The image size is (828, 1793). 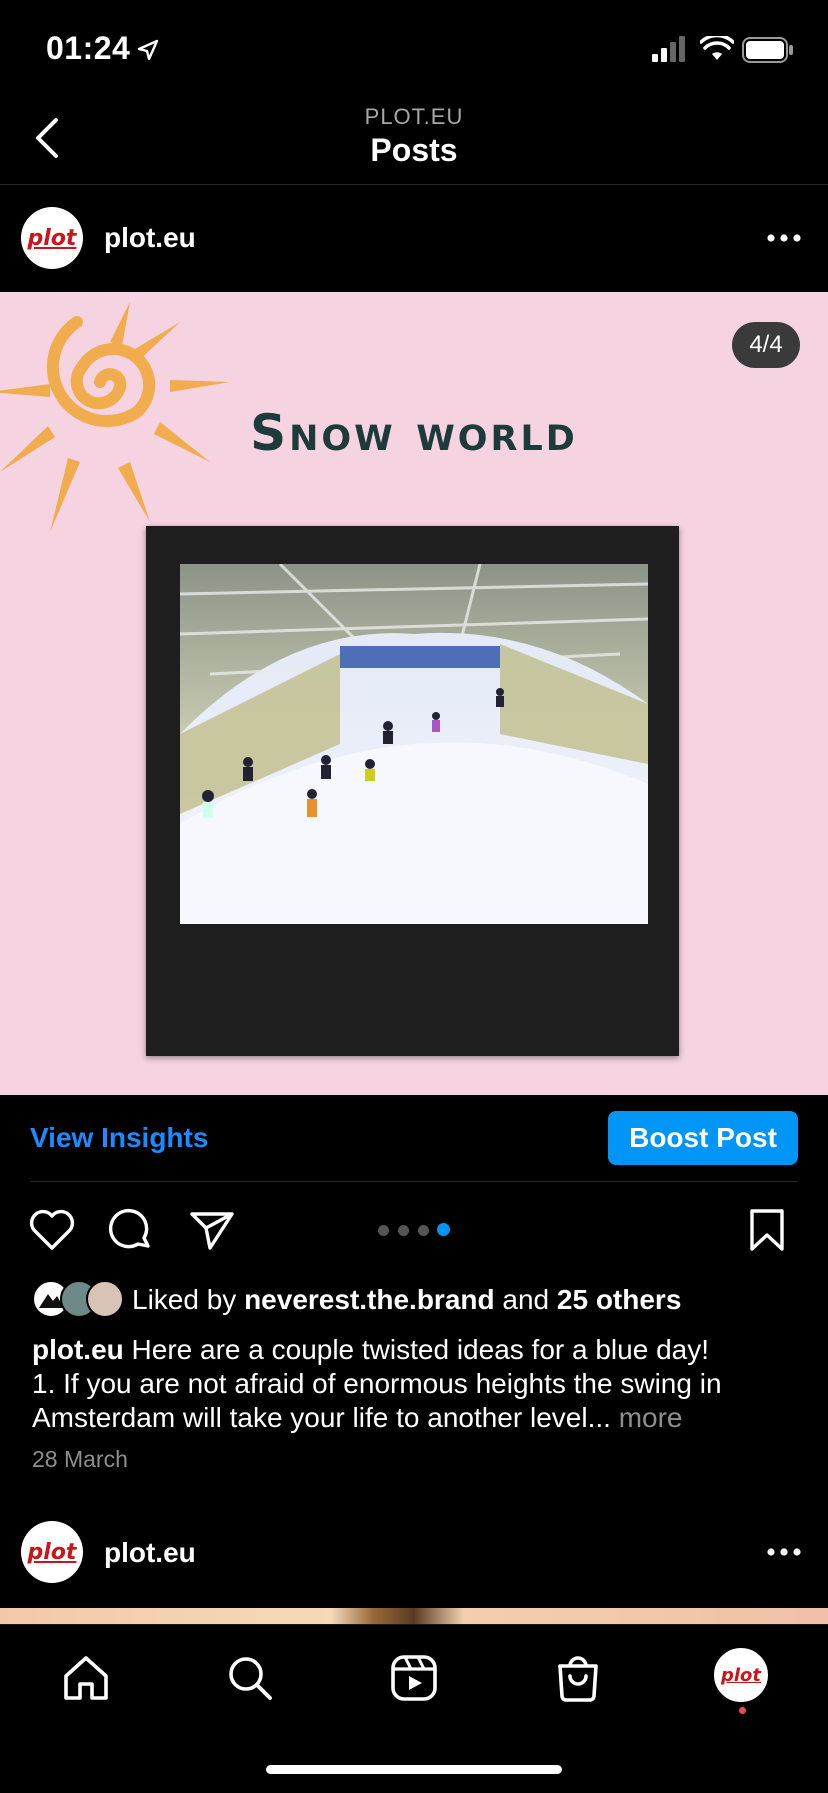 What do you see at coordinates (88, 48) in the screenshot?
I see `status-time: 01:24` at bounding box center [88, 48].